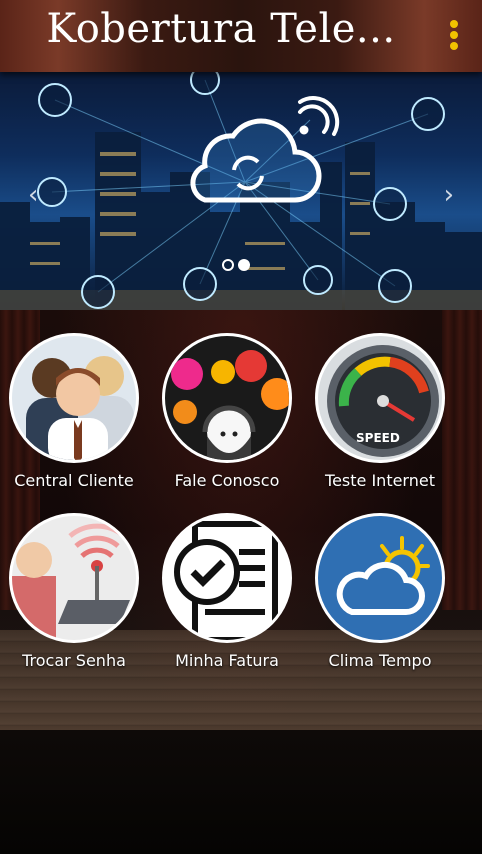  Describe the element at coordinates (380, 398) in the screenshot. I see `speedometer-icon: SPEED` at that location.